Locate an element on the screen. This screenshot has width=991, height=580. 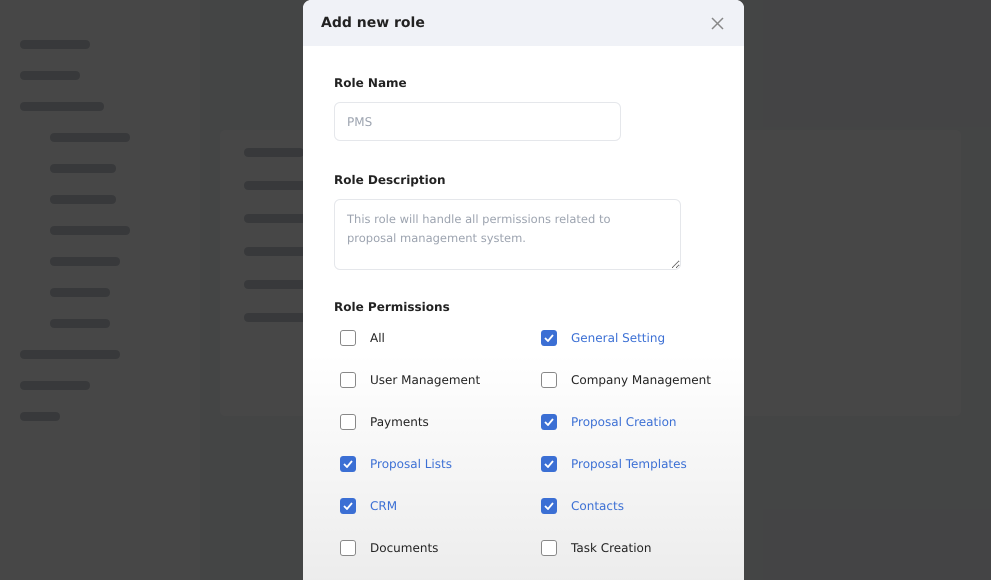
permission-label: Proposal Lists is located at coordinates (411, 464).